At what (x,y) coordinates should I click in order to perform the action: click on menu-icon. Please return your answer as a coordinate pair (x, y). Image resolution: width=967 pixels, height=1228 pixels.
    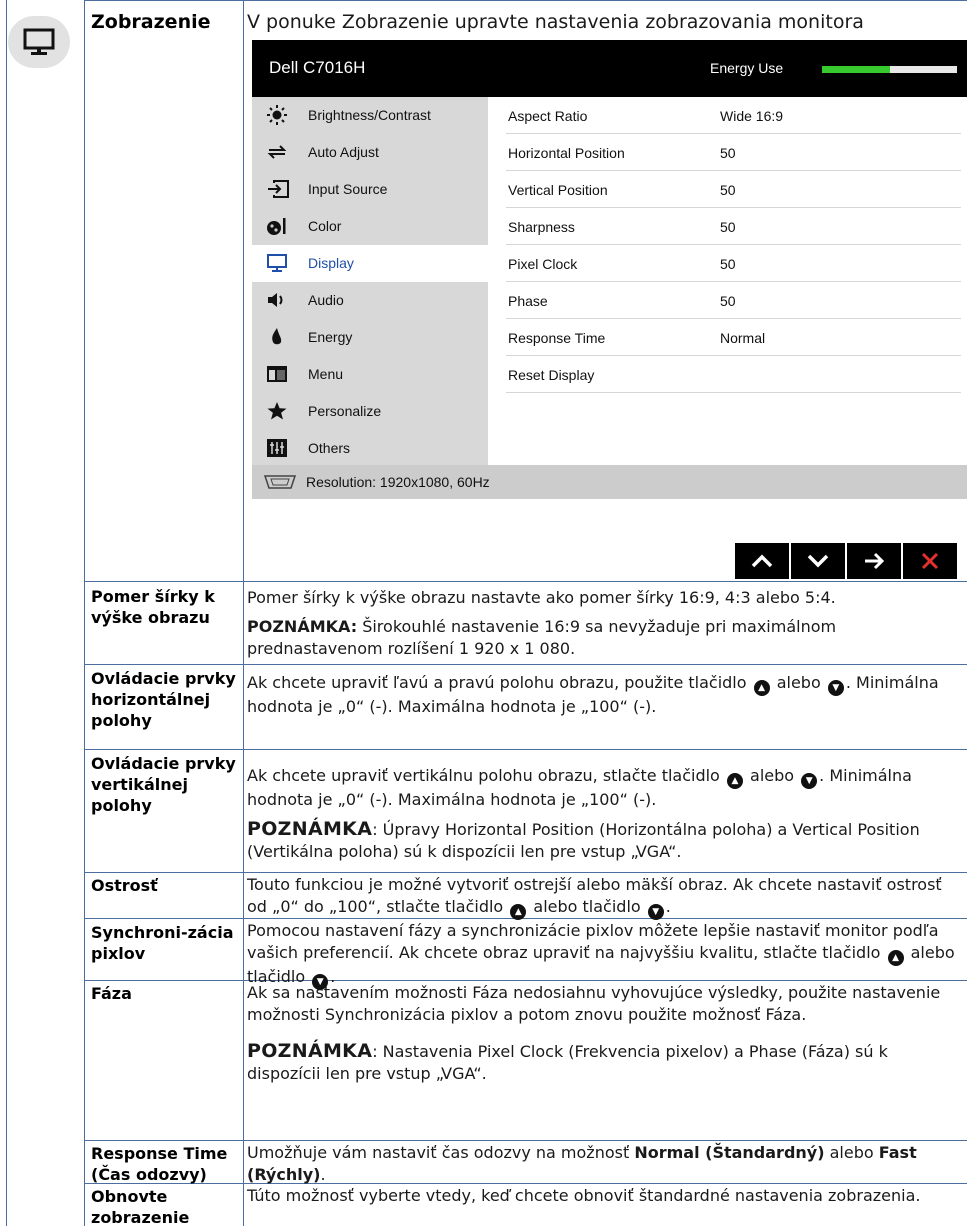
    Looking at the image, I should click on (277, 374).